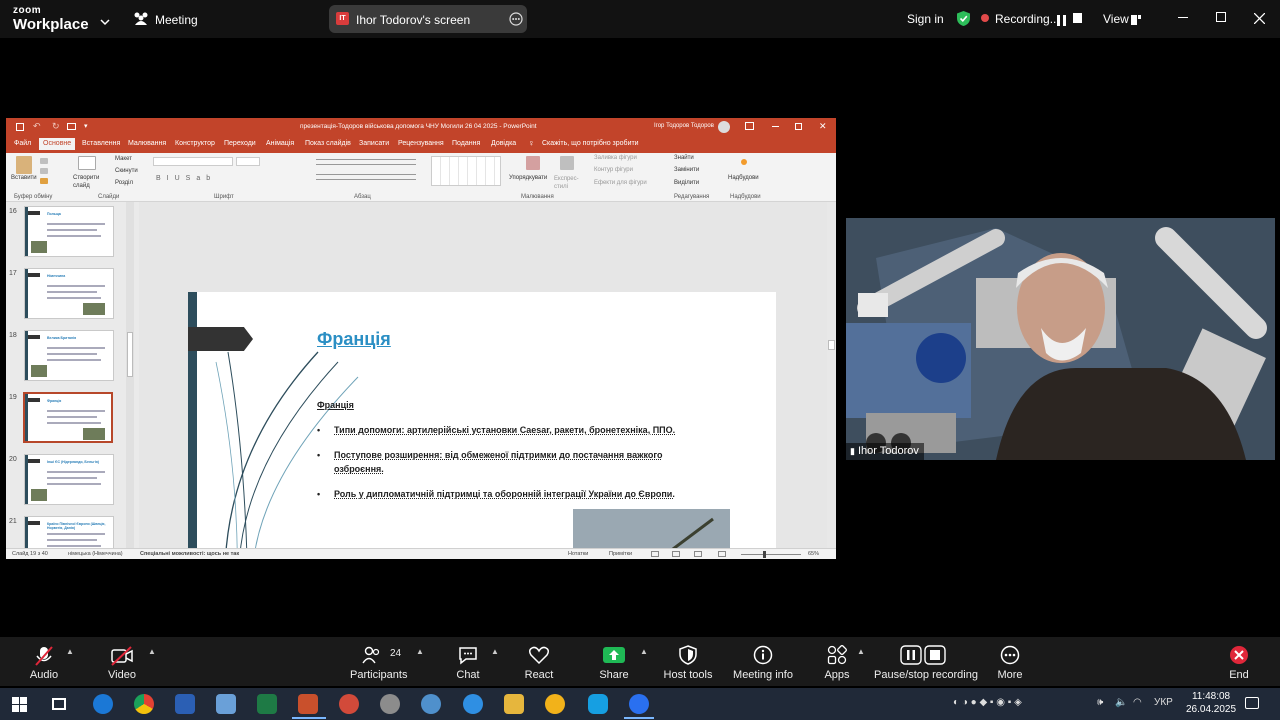 This screenshot has height=720, width=1280. Describe the element at coordinates (473, 704) in the screenshot. I see `edge-icon` at that location.